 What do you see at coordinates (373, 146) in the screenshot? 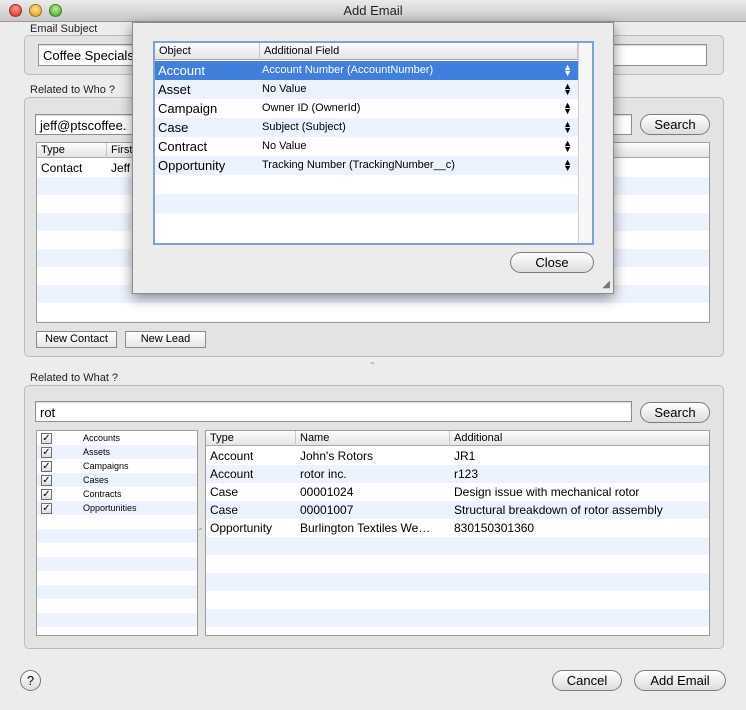
I see `table-row: Contract No Value ▲ ▼` at bounding box center [373, 146].